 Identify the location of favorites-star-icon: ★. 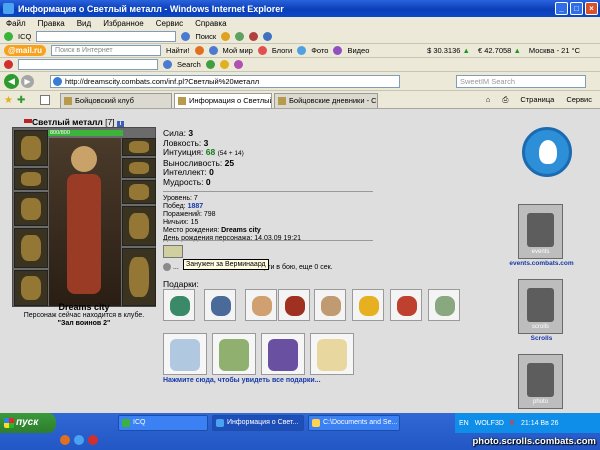
(8, 100).